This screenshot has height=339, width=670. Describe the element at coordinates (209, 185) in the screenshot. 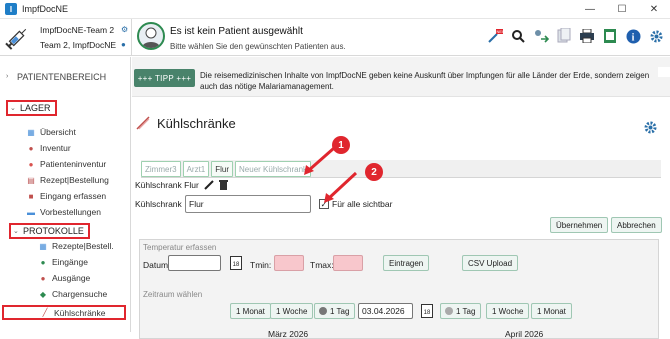

I see `edit-pencil-icon` at that location.